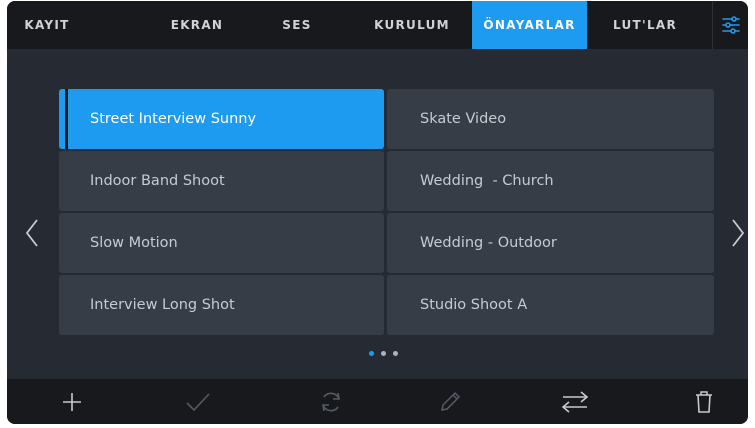 This screenshot has width=755, height=428. I want to click on chevron-right-icon, so click(738, 233).